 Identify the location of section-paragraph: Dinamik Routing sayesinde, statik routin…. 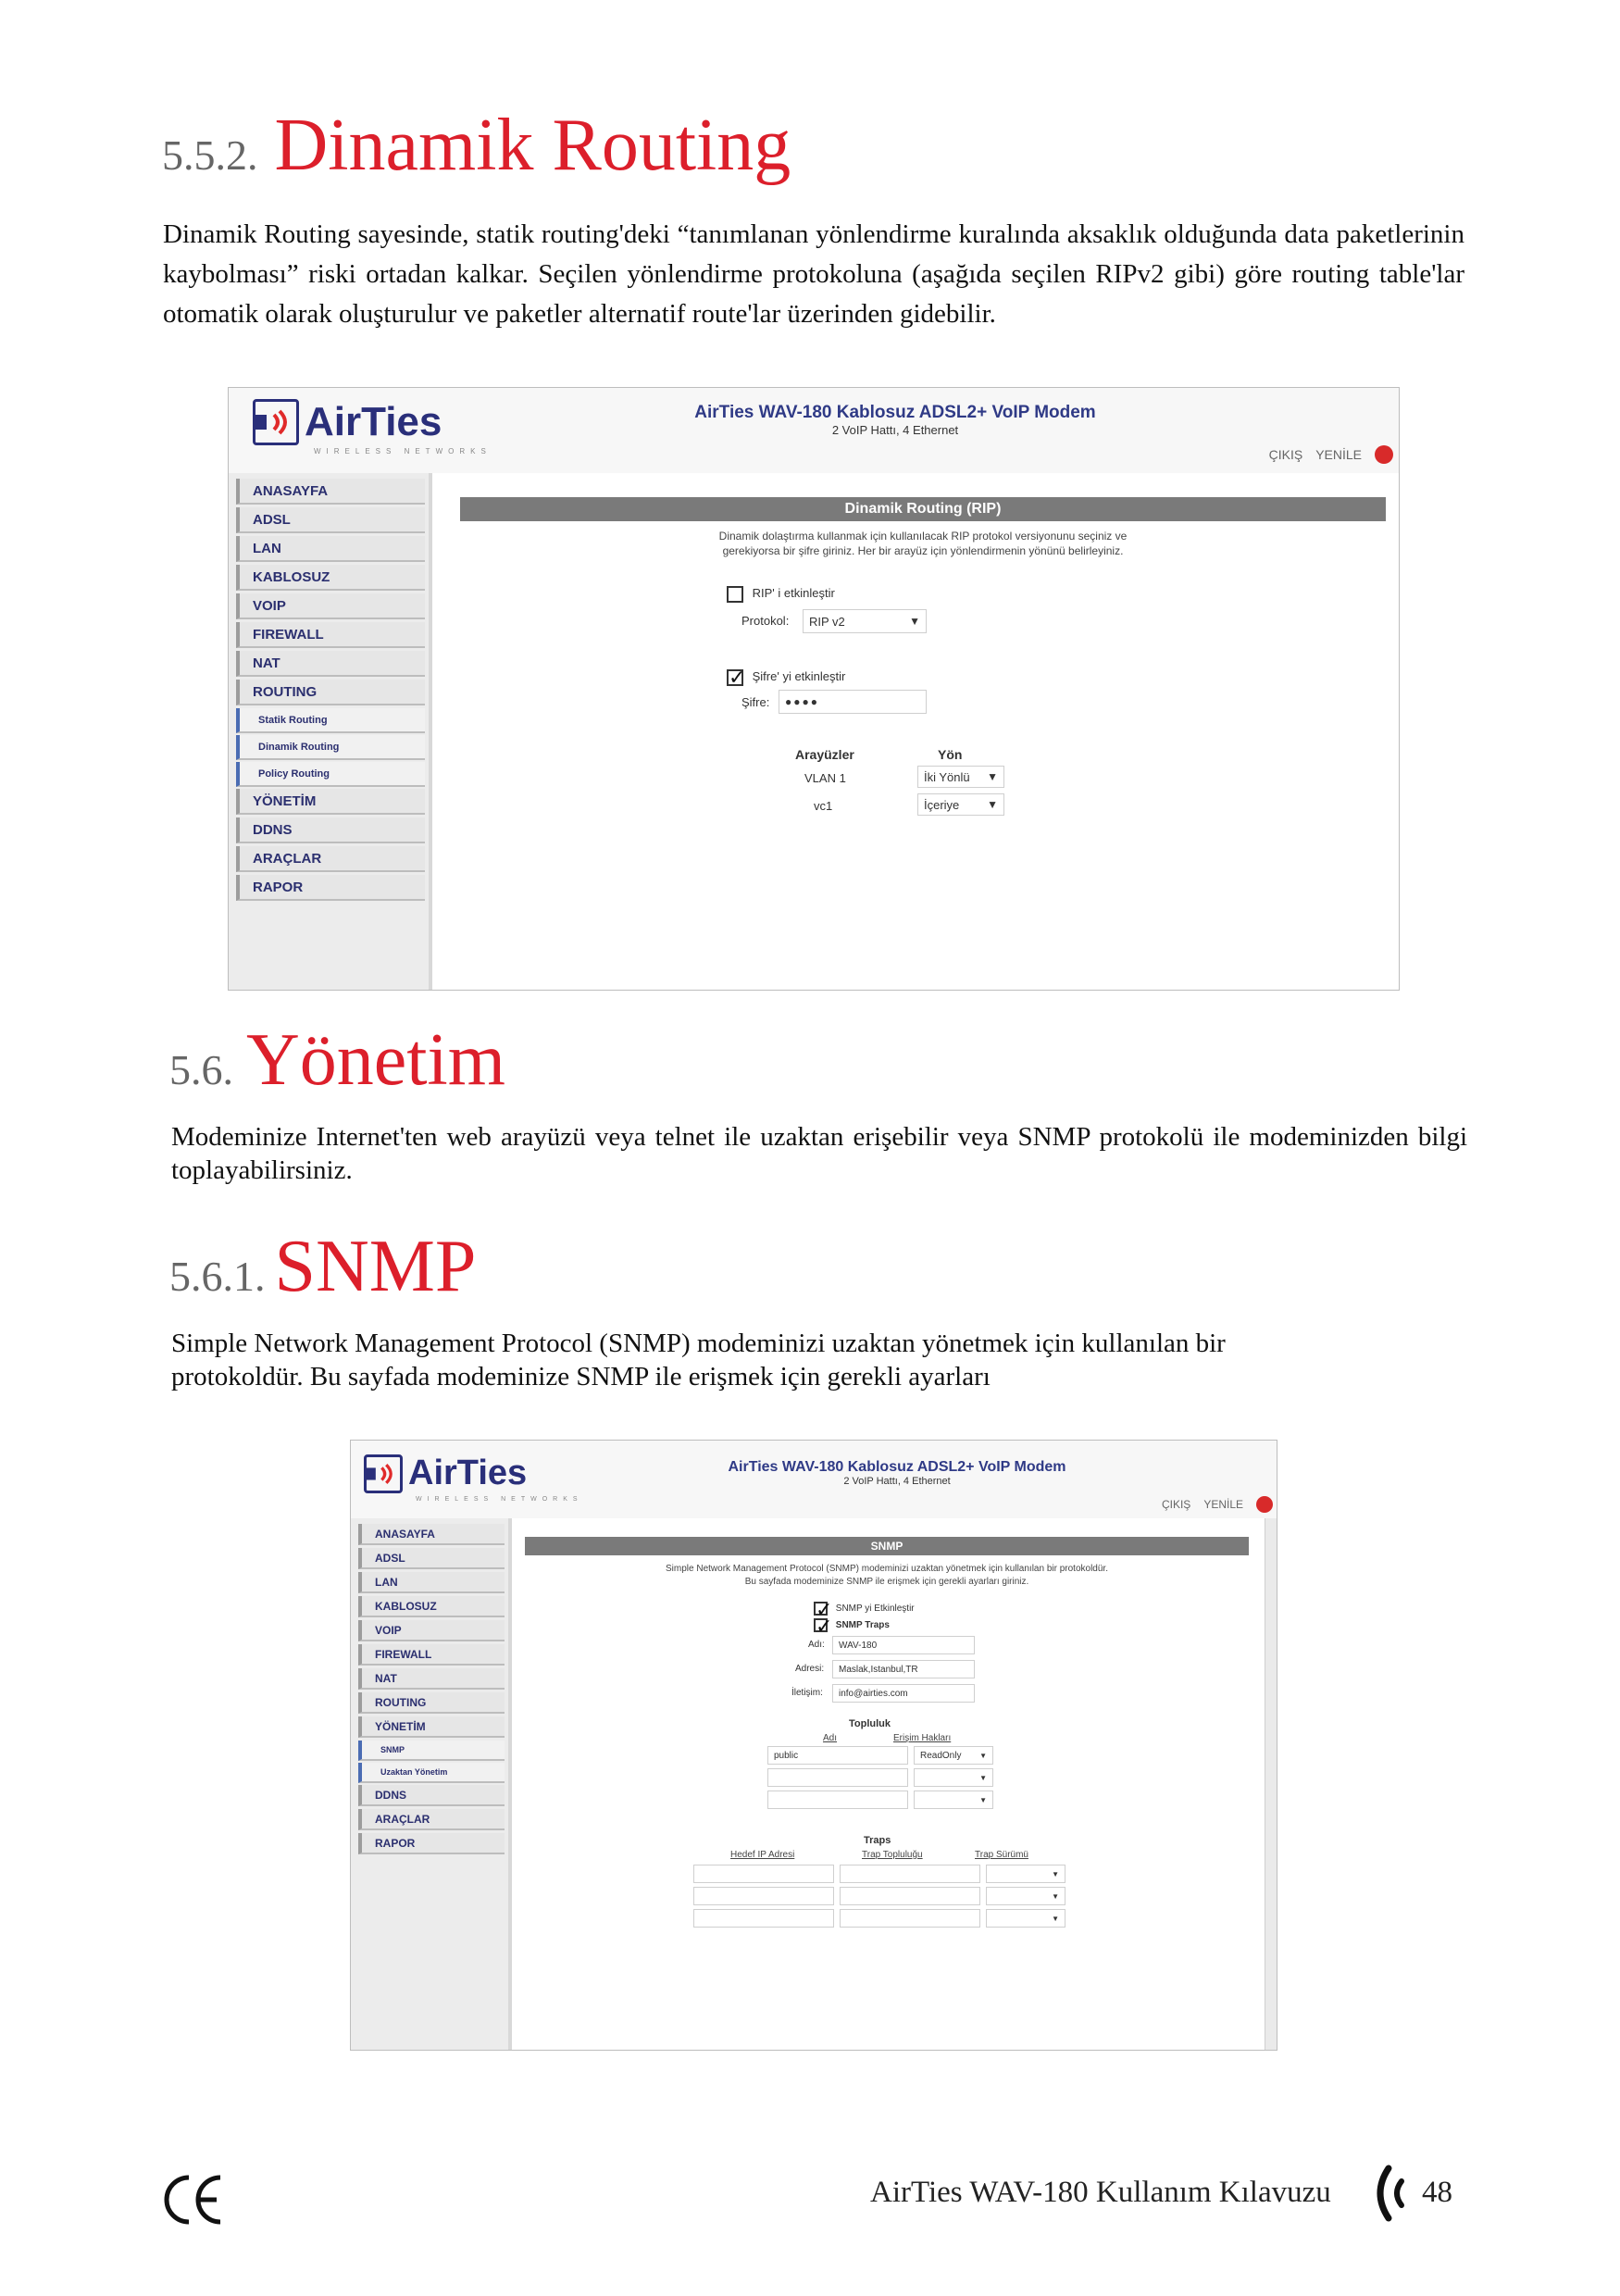
(813, 274).